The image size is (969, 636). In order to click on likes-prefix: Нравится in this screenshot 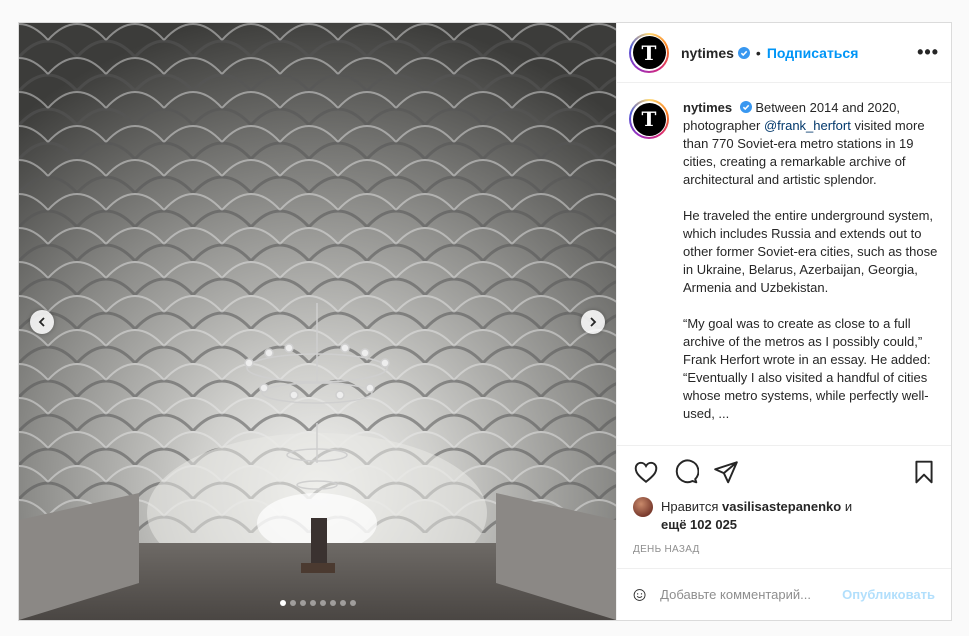, I will do `click(691, 506)`.